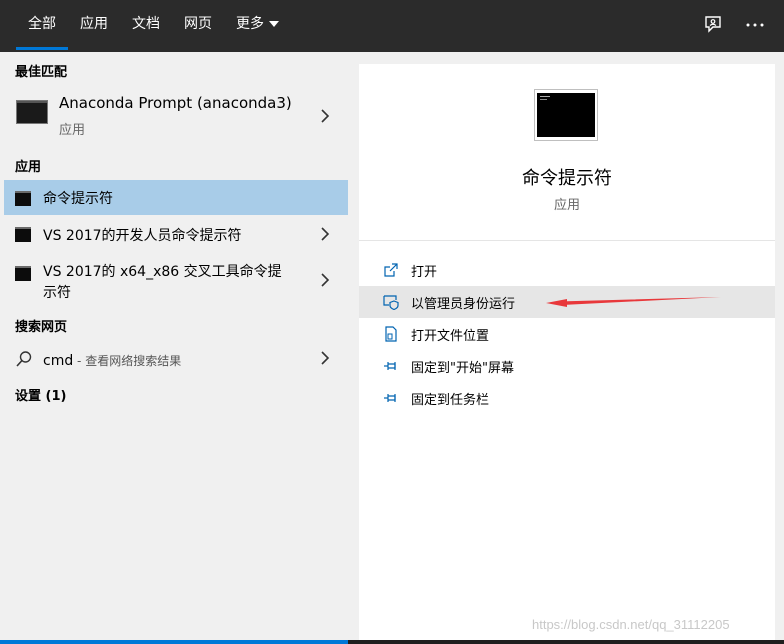 This screenshot has height=644, width=784. I want to click on feedback-icon, so click(713, 25).